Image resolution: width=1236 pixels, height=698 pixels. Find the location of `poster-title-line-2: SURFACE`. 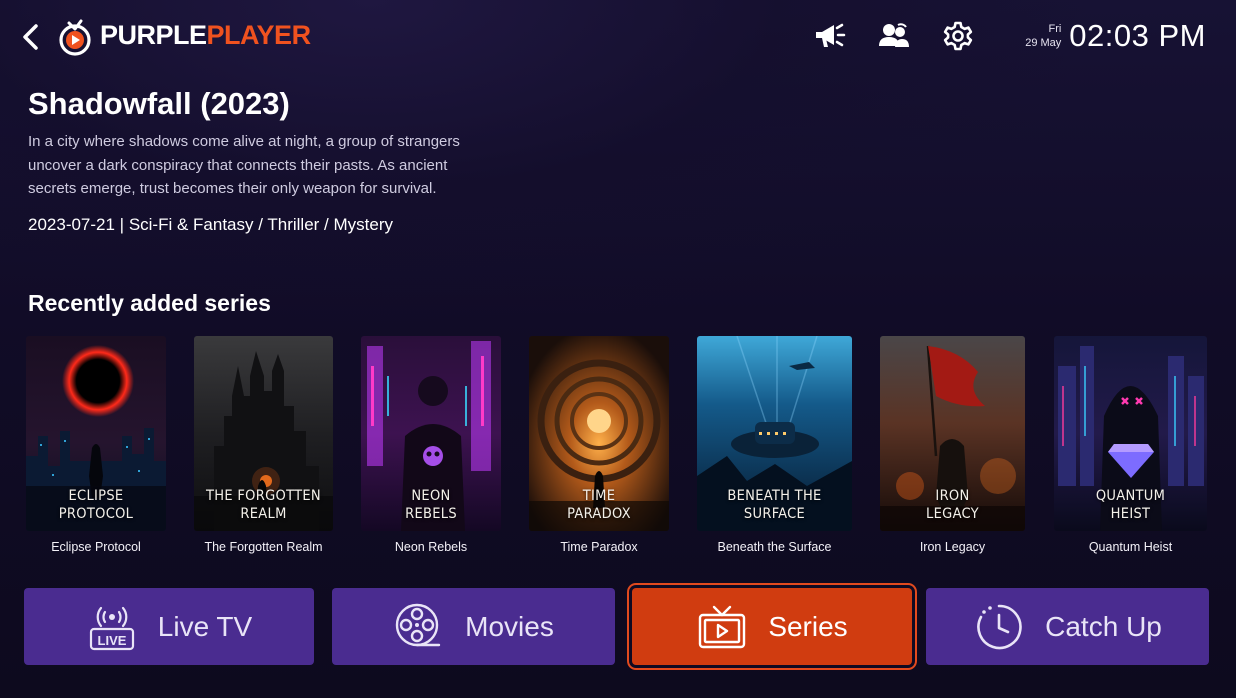

poster-title-line-2: SURFACE is located at coordinates (774, 514).